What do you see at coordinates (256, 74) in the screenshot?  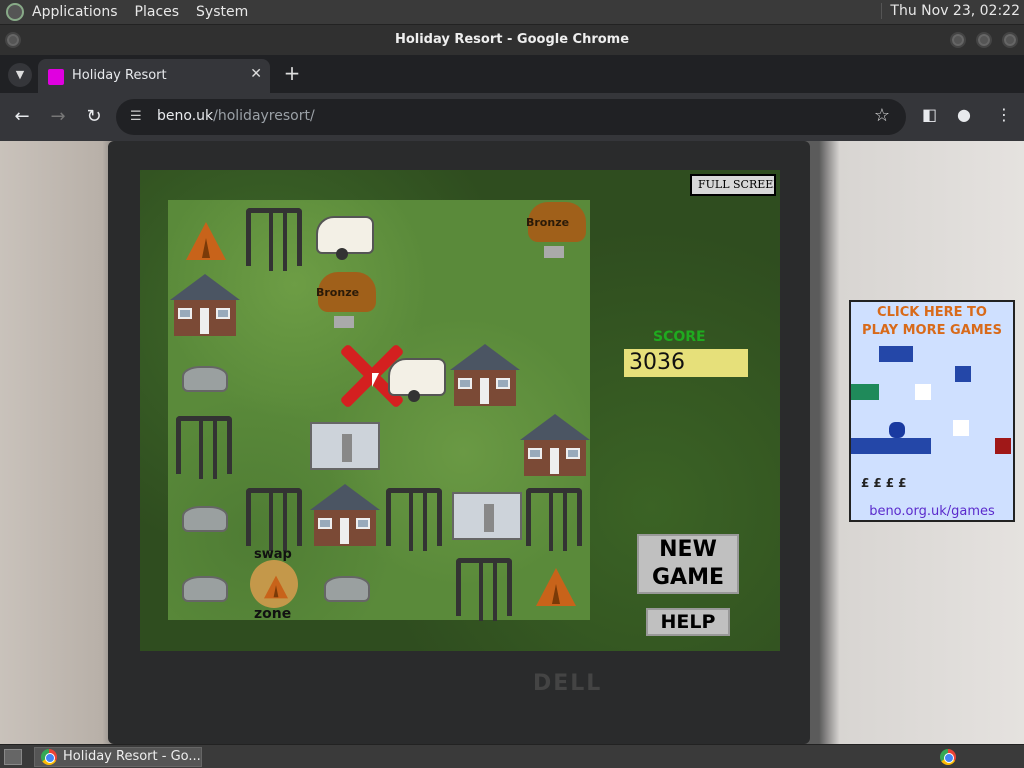 I see `tab-close-icon: ✕` at bounding box center [256, 74].